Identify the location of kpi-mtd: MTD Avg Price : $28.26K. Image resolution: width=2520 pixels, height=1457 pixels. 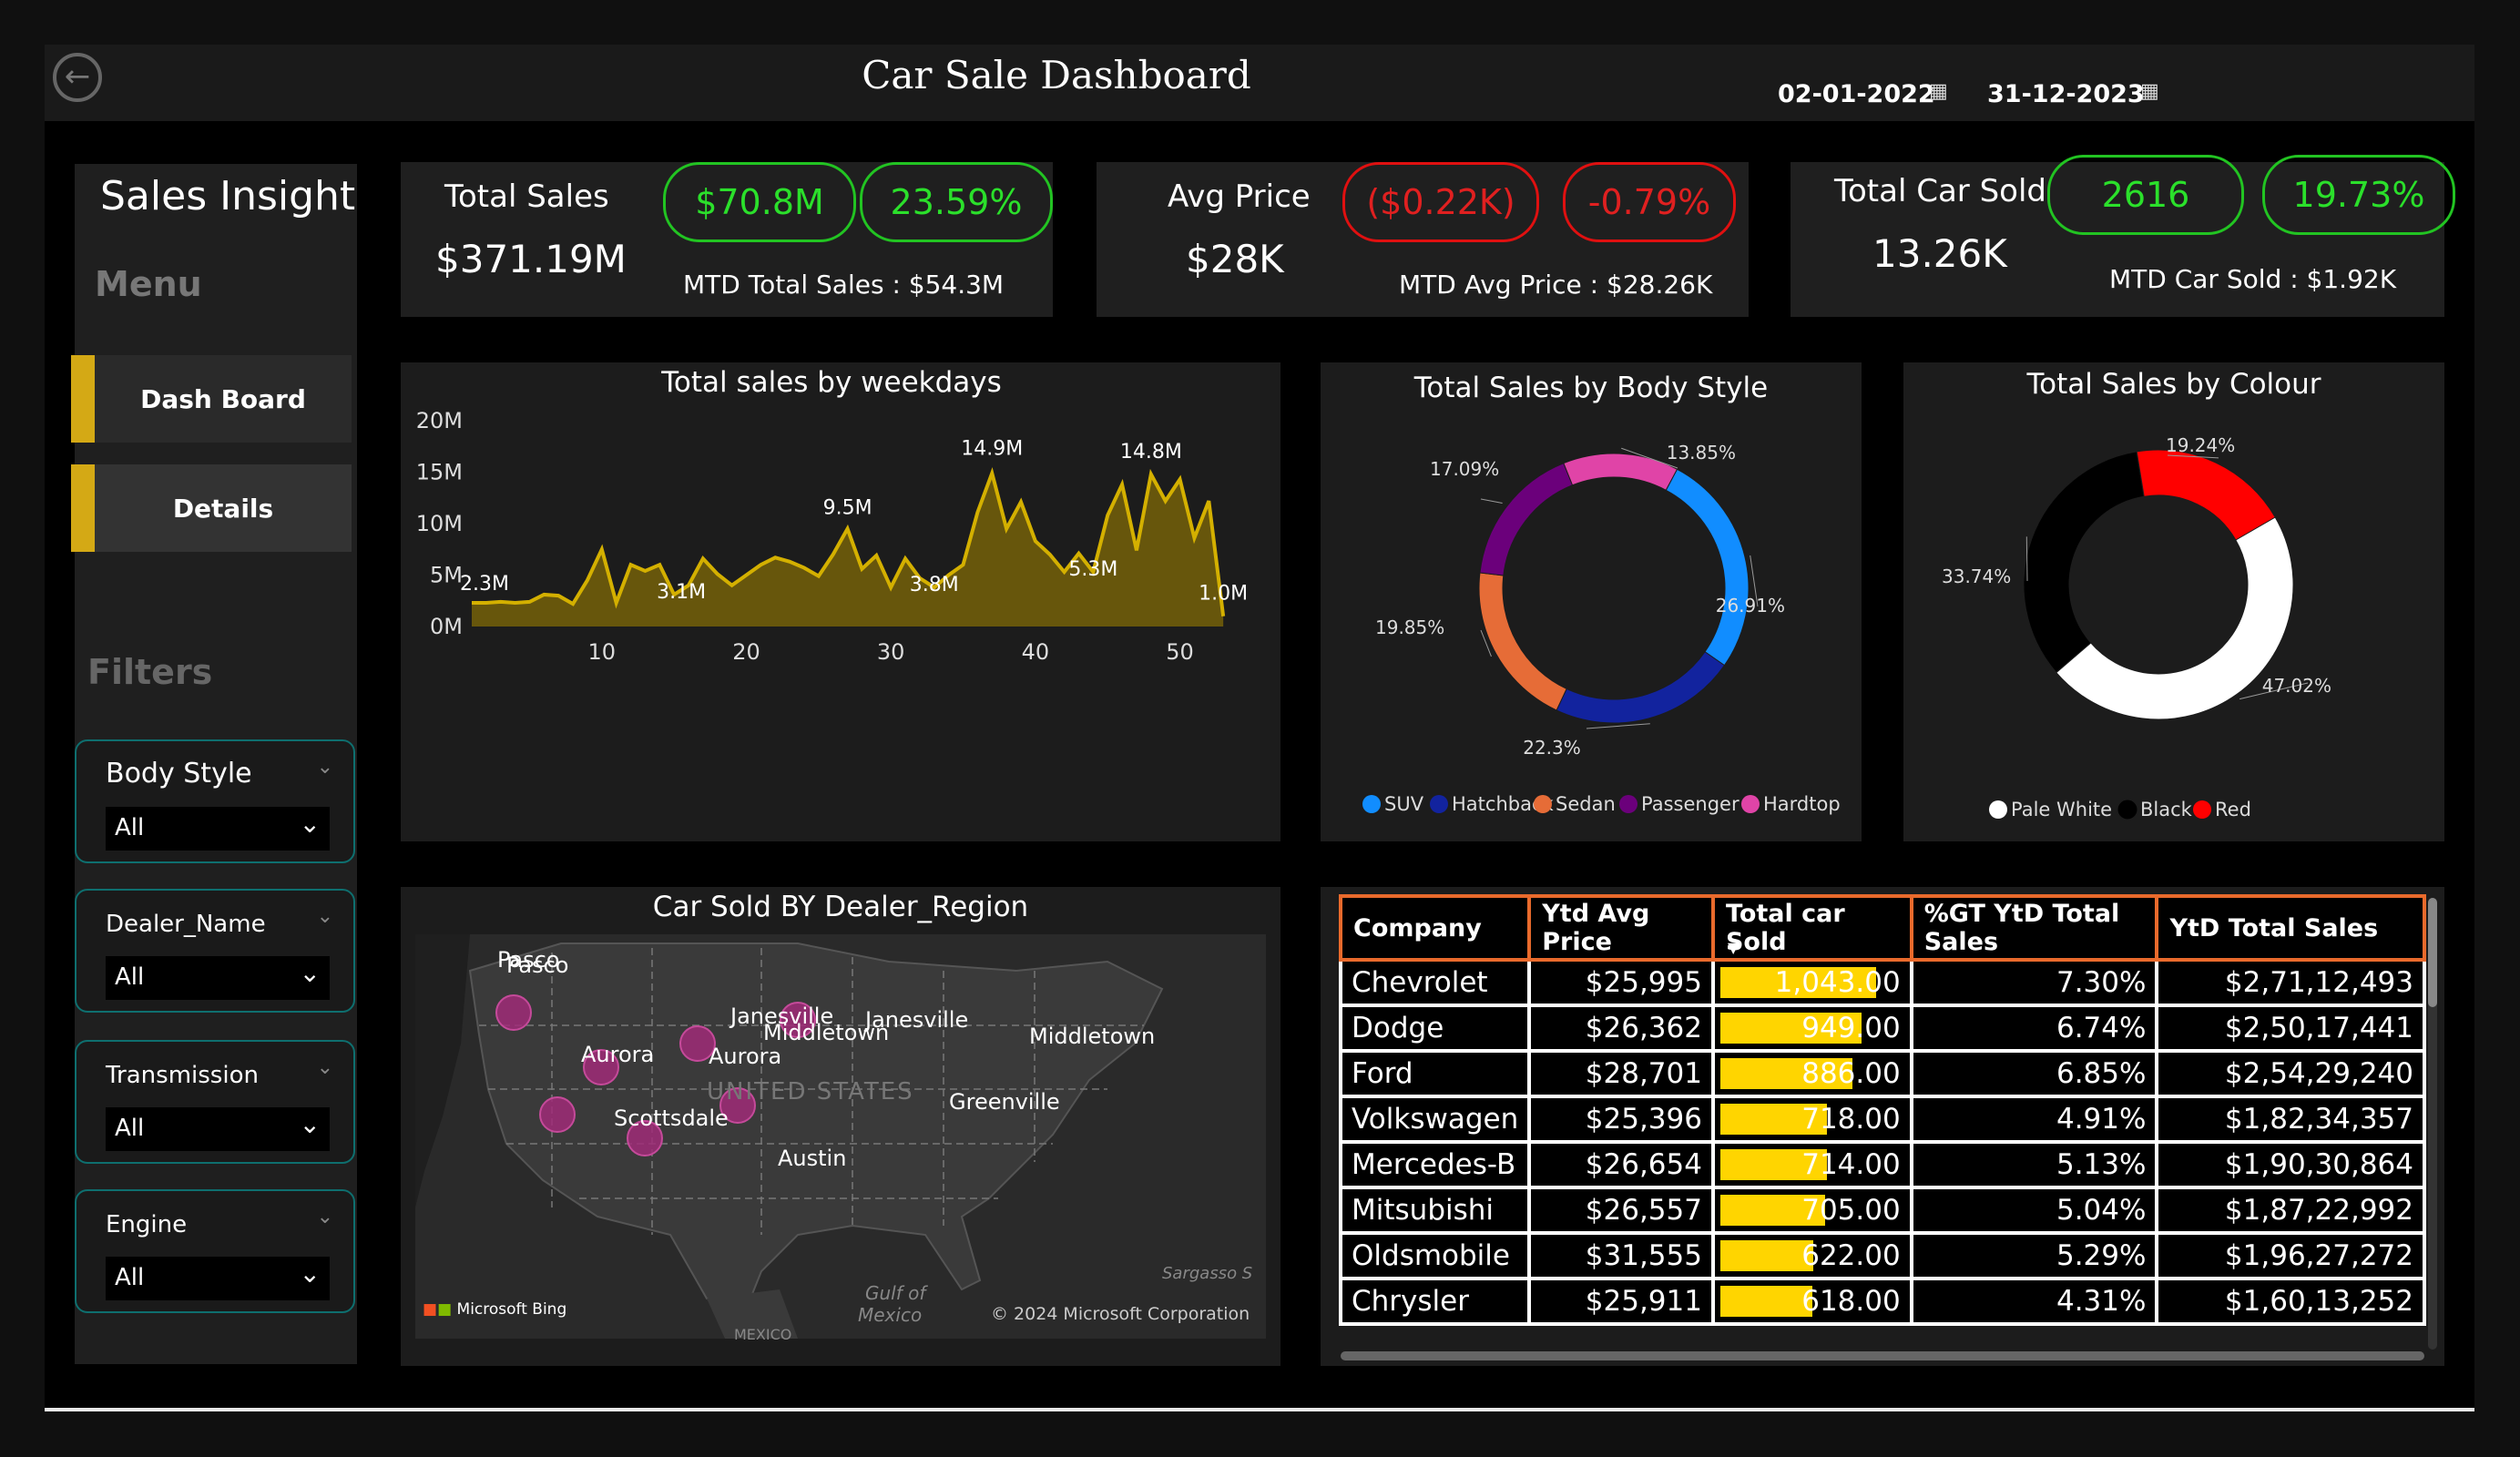
(1556, 285).